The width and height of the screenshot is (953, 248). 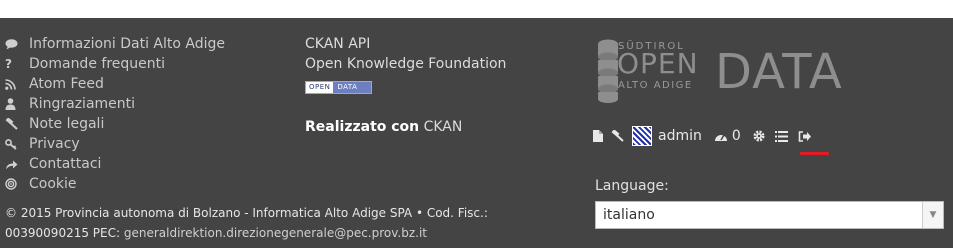 What do you see at coordinates (54, 143) in the screenshot?
I see `footer-link-label: Privacy` at bounding box center [54, 143].